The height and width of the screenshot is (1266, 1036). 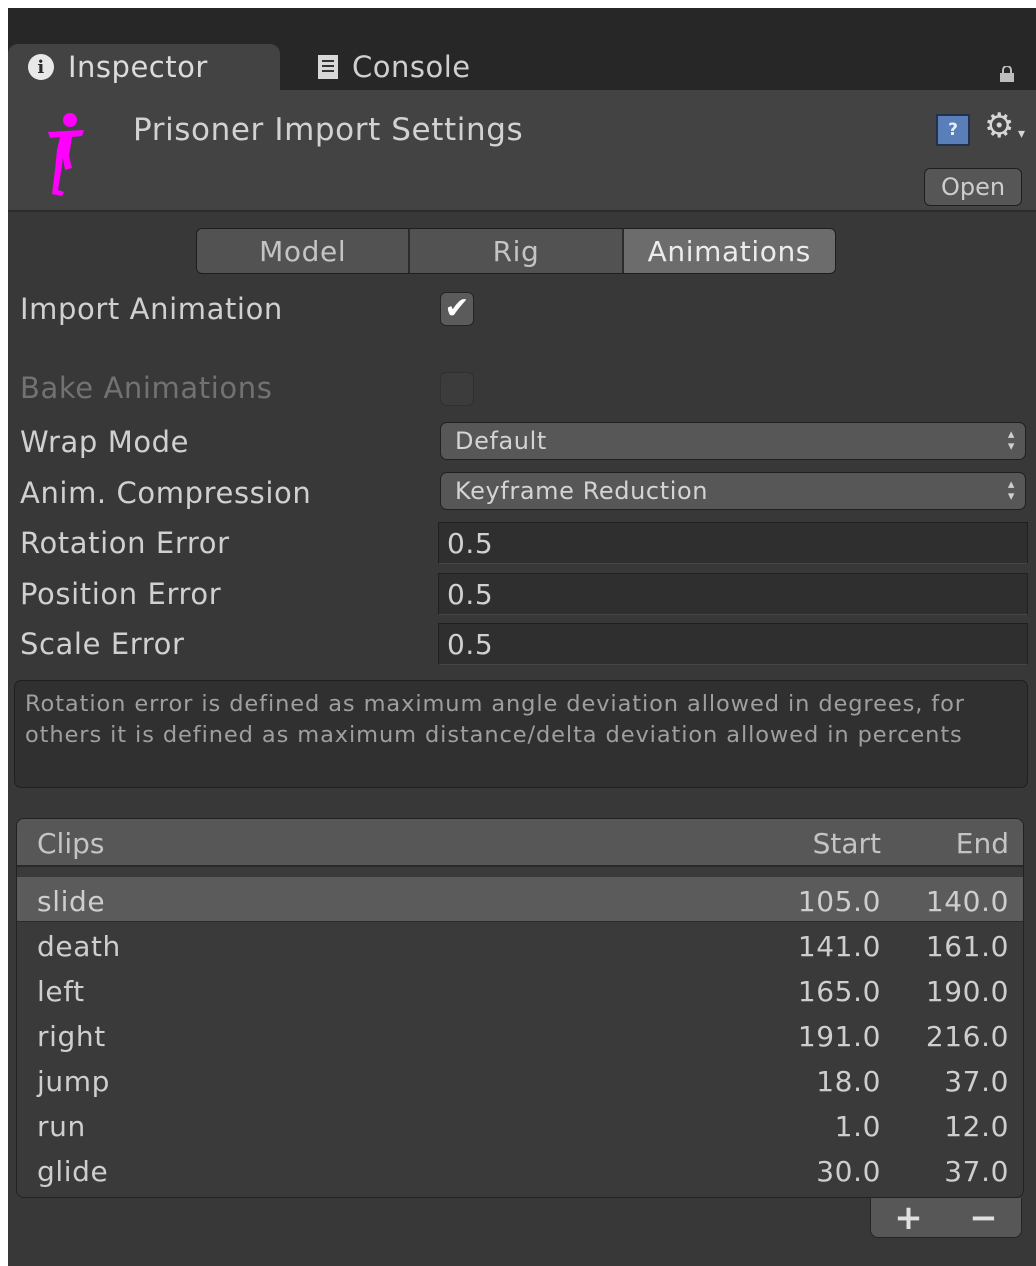 I want to click on clip-end: 190.0, so click(x=967, y=991).